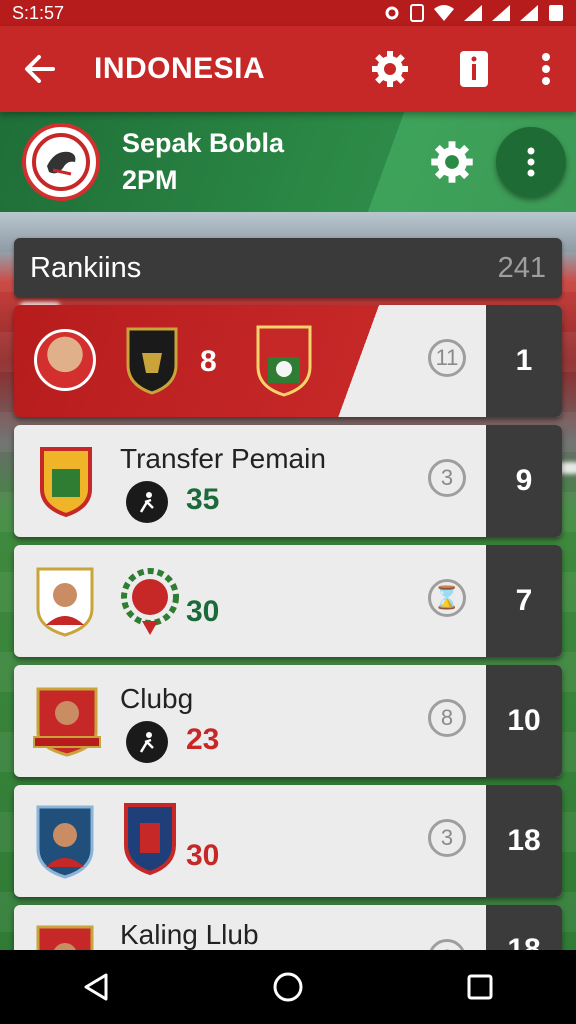 This screenshot has height=1024, width=576. What do you see at coordinates (86, 267) in the screenshot?
I see `rankings-label: Rankiins` at bounding box center [86, 267].